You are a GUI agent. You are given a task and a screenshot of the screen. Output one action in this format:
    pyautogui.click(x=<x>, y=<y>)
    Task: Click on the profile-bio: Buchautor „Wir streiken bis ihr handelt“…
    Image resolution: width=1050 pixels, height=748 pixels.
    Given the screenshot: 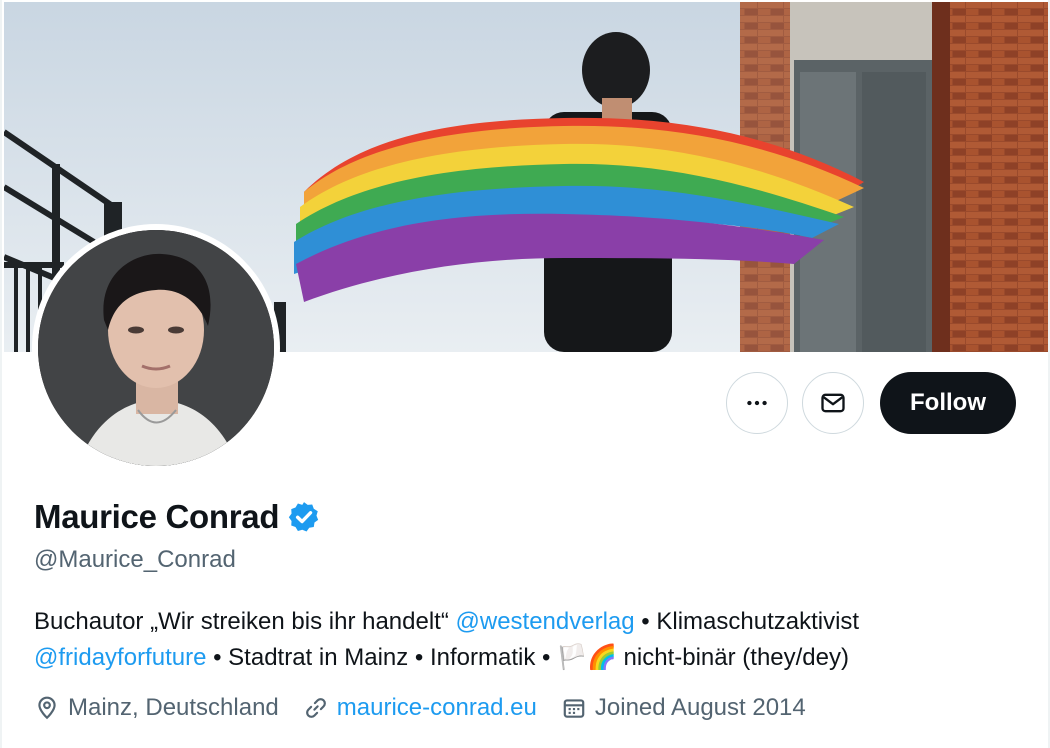 What is the action you would take?
    pyautogui.click(x=514, y=640)
    